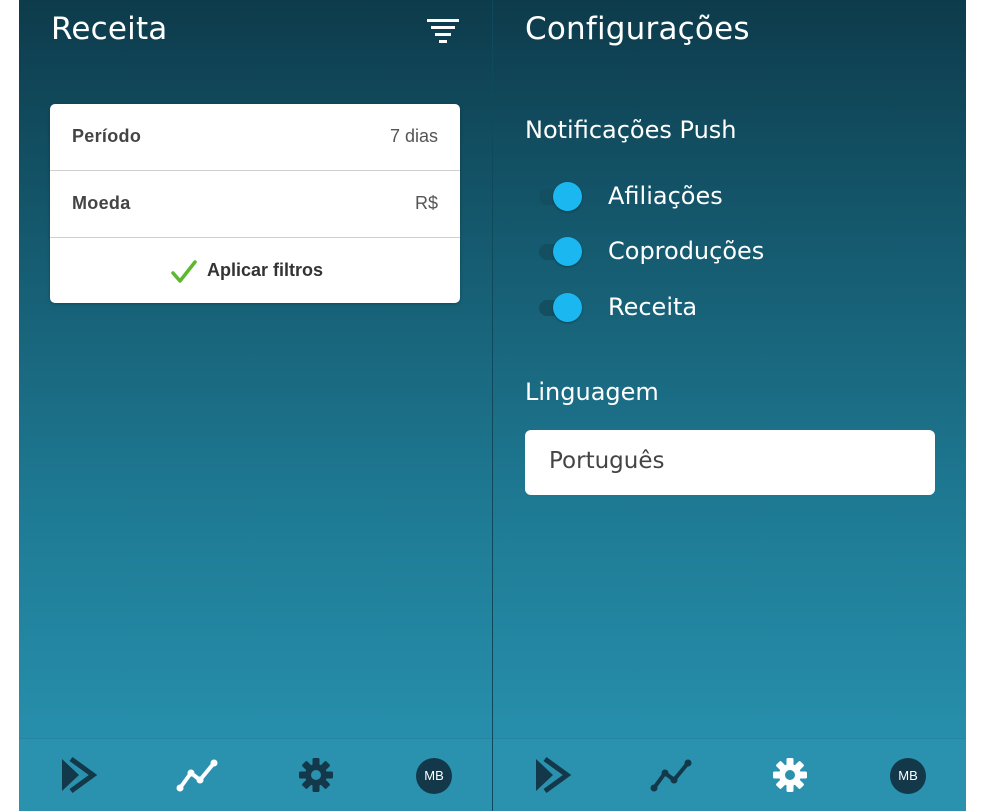 The width and height of the screenshot is (984, 811). Describe the element at coordinates (265, 270) in the screenshot. I see `apply-filters-label: Aplicar filtros` at that location.